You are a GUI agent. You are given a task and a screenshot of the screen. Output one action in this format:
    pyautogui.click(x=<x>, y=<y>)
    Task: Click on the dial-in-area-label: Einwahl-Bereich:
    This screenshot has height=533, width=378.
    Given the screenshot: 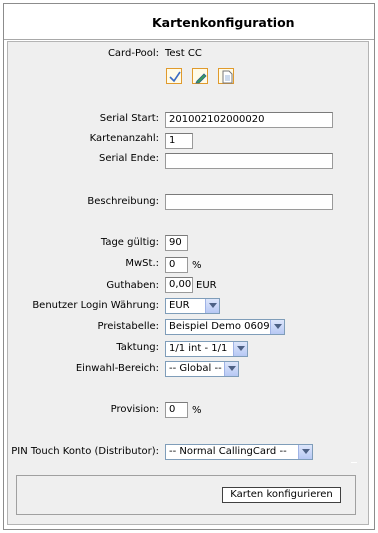 What is the action you would take?
    pyautogui.click(x=117, y=368)
    